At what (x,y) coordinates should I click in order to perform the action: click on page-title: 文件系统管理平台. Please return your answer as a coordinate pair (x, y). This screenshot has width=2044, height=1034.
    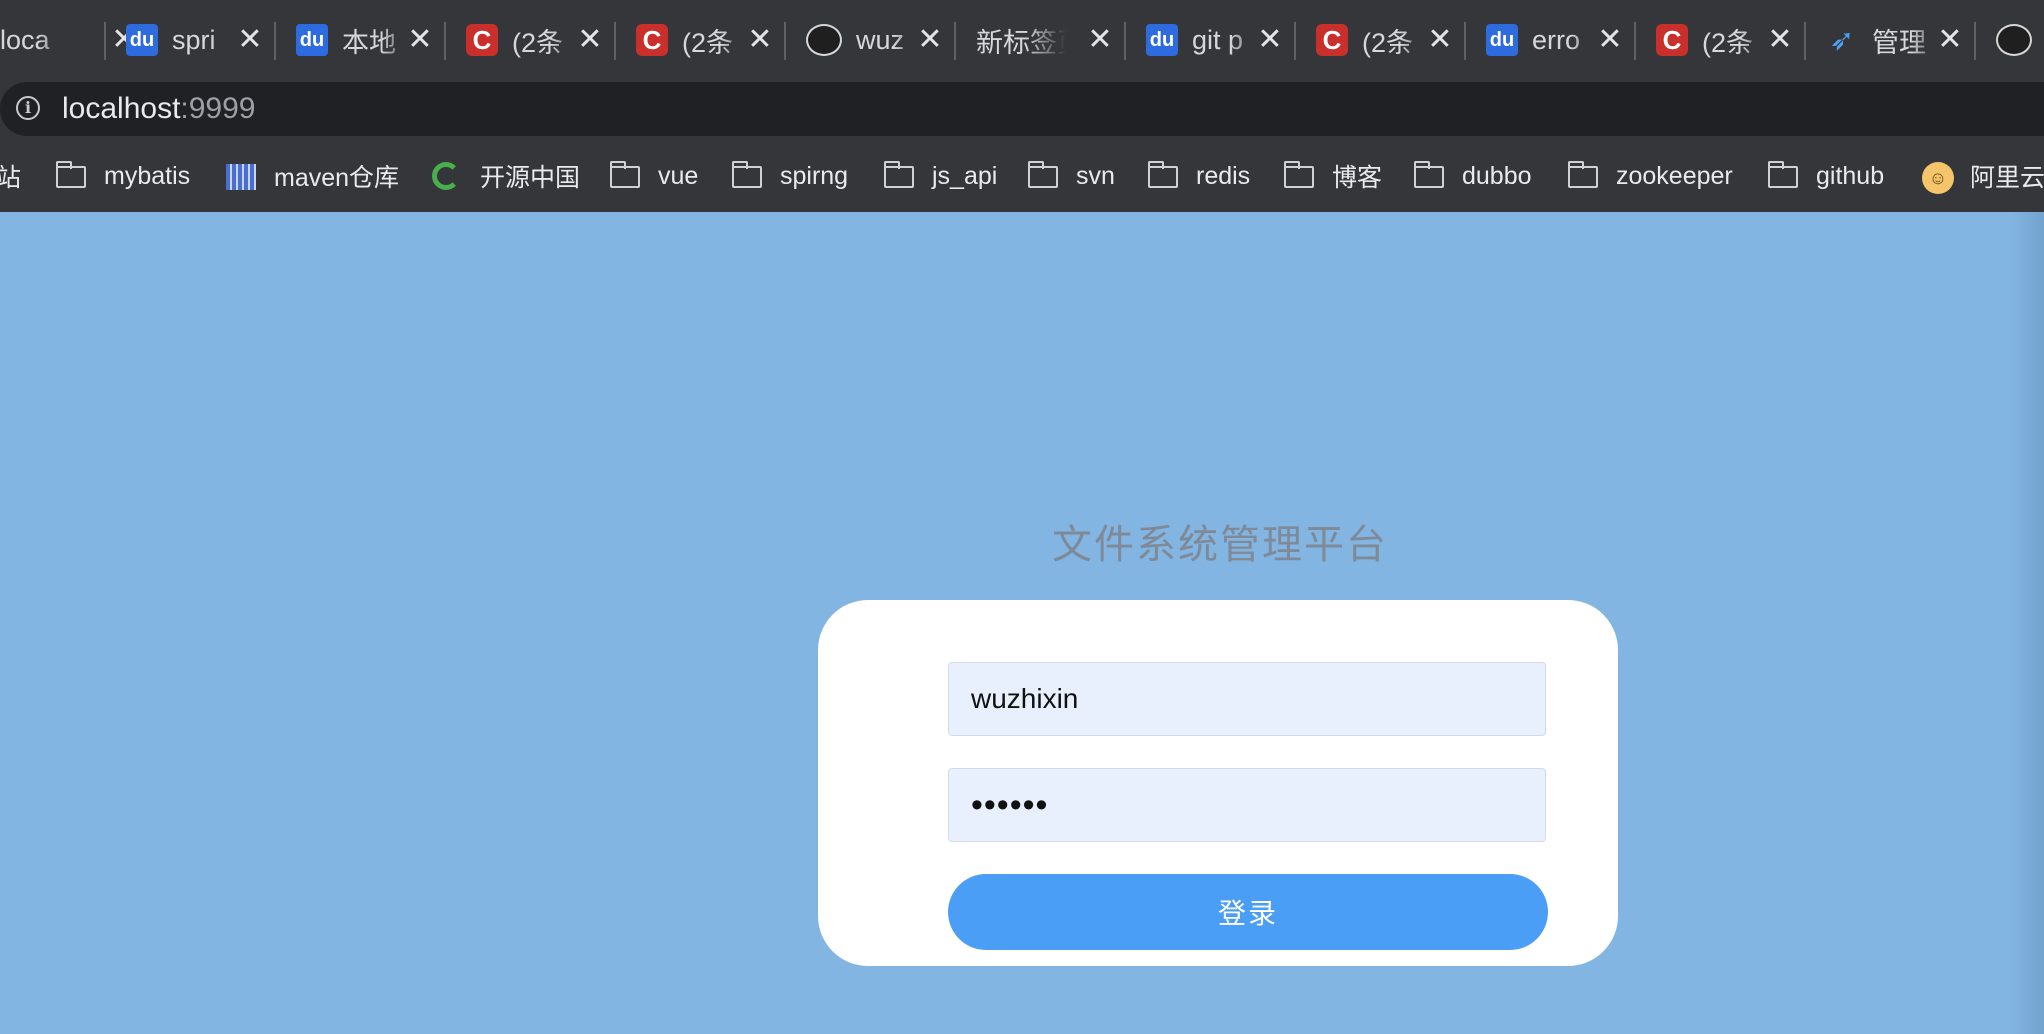
    Looking at the image, I should click on (1220, 545).